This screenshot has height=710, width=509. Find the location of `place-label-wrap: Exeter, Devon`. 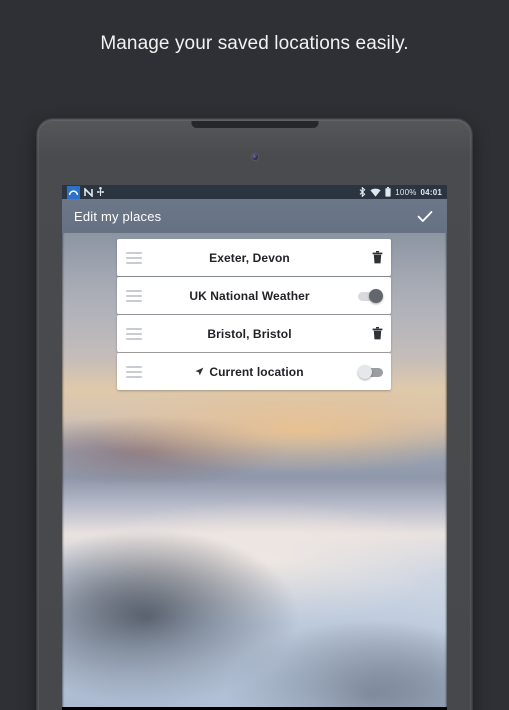

place-label-wrap: Exeter, Devon is located at coordinates (249, 258).